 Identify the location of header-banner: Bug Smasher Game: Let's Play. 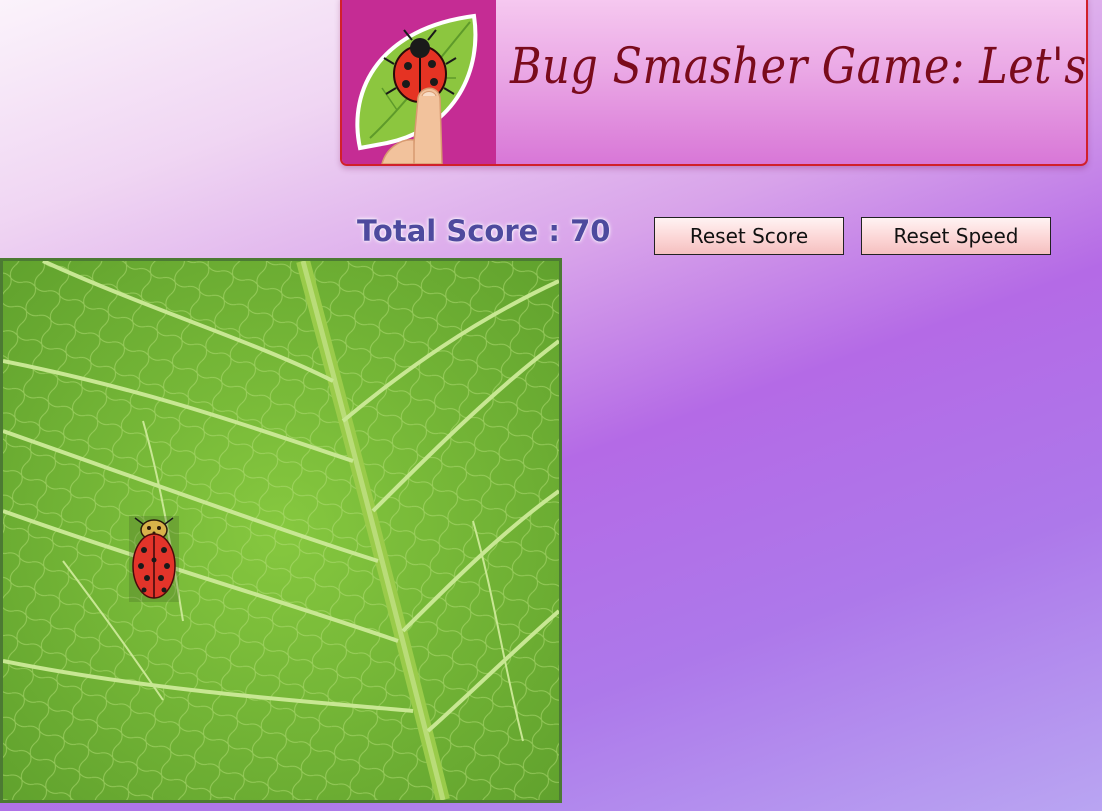
(714, 83).